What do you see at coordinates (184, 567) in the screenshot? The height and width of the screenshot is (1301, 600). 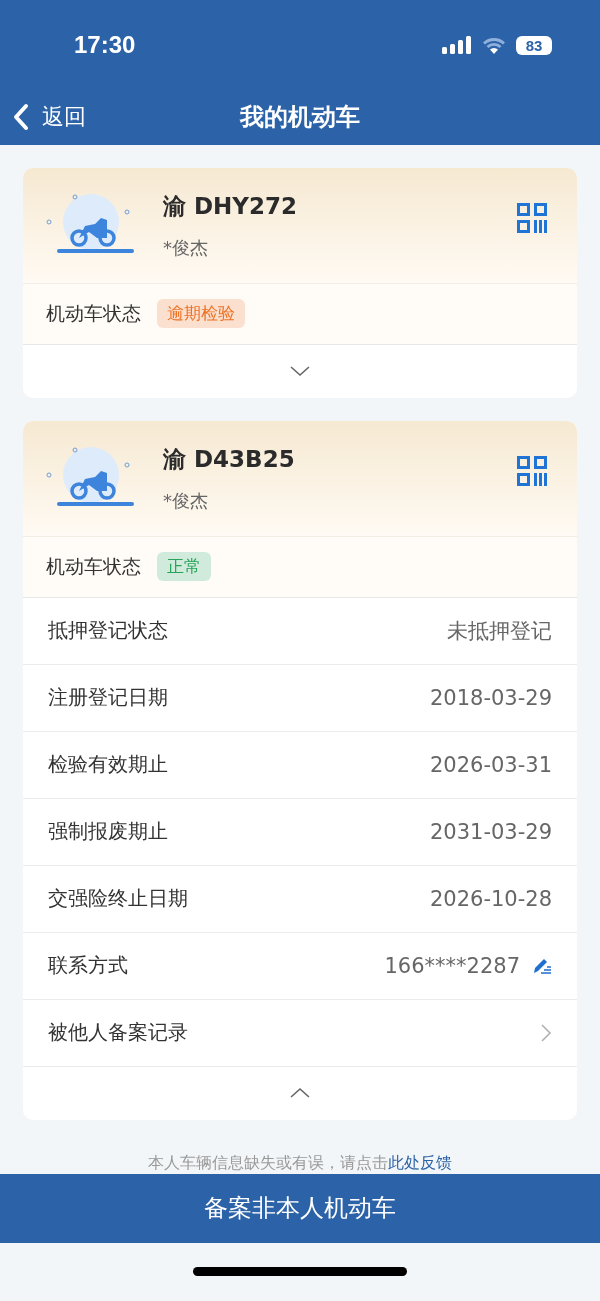 I see `status-tag: 正常` at bounding box center [184, 567].